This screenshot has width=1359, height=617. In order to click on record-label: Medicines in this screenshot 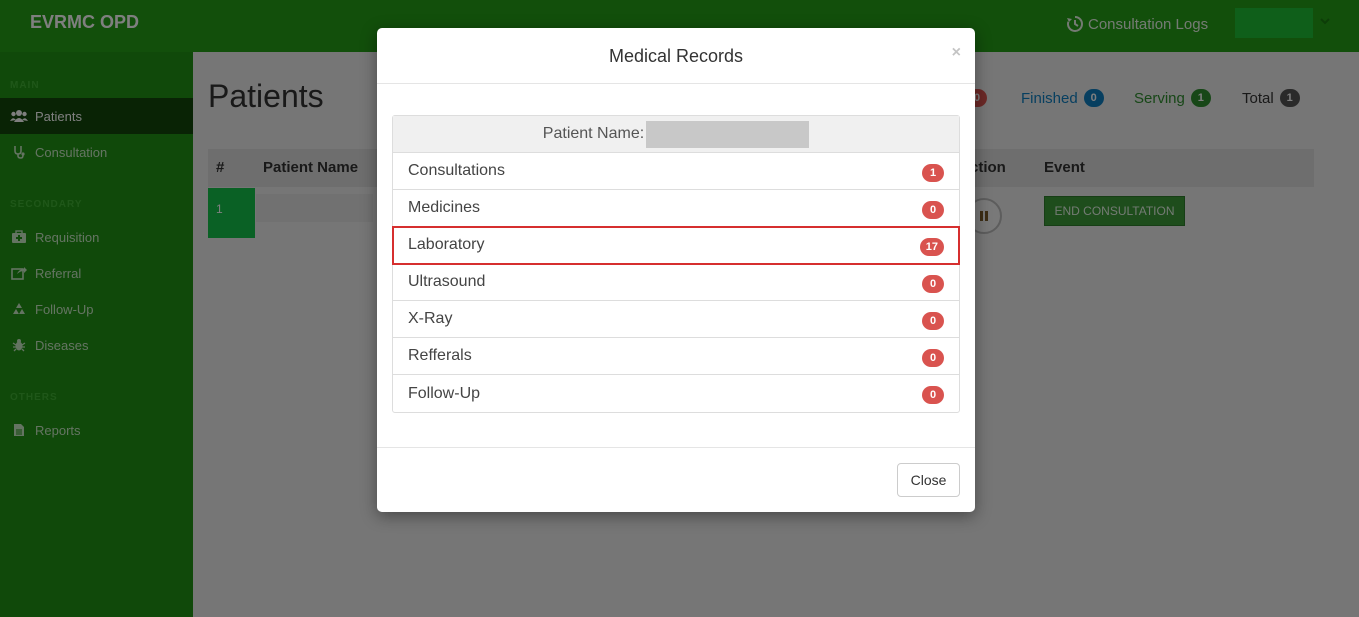, I will do `click(444, 207)`.